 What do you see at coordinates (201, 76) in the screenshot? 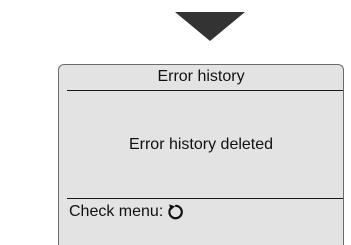
I see `screen-title: Error history` at bounding box center [201, 76].